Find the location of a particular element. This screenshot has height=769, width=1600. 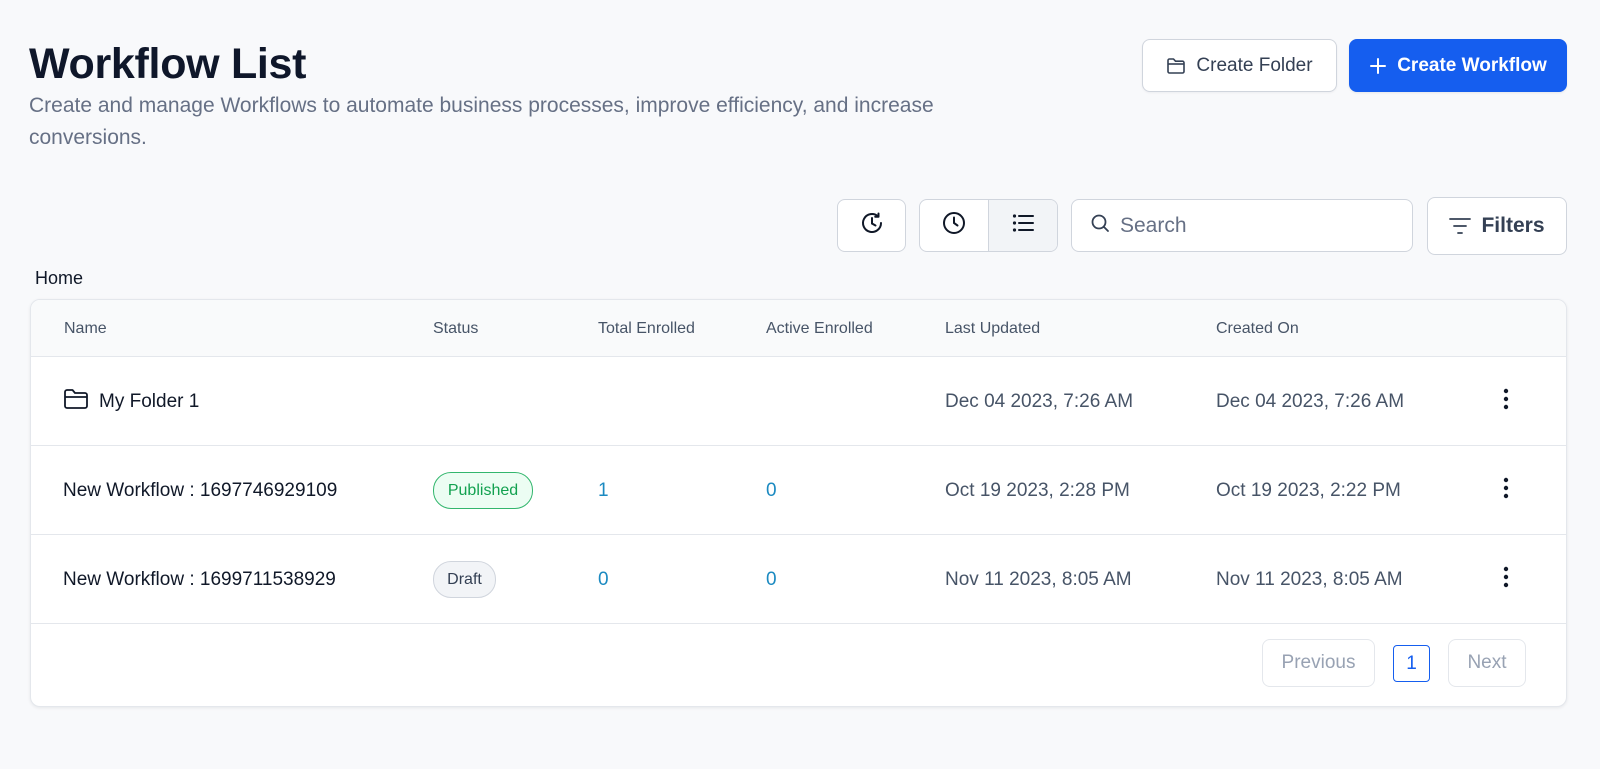

create-workflow-label: Create Workflow is located at coordinates (1472, 65).